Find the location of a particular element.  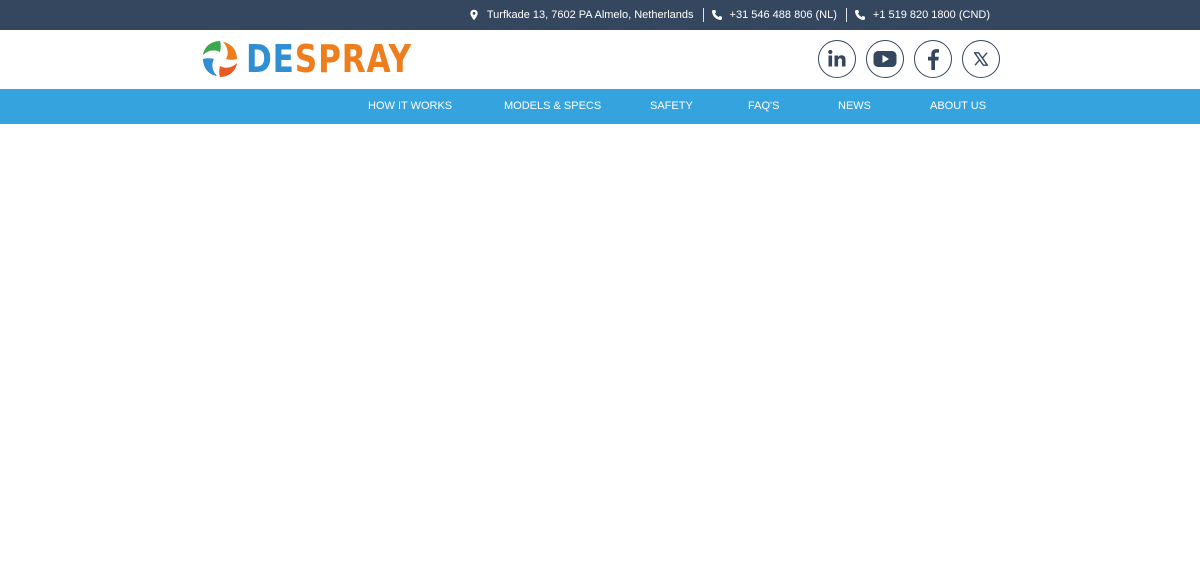

linkedin-icon is located at coordinates (837, 58).